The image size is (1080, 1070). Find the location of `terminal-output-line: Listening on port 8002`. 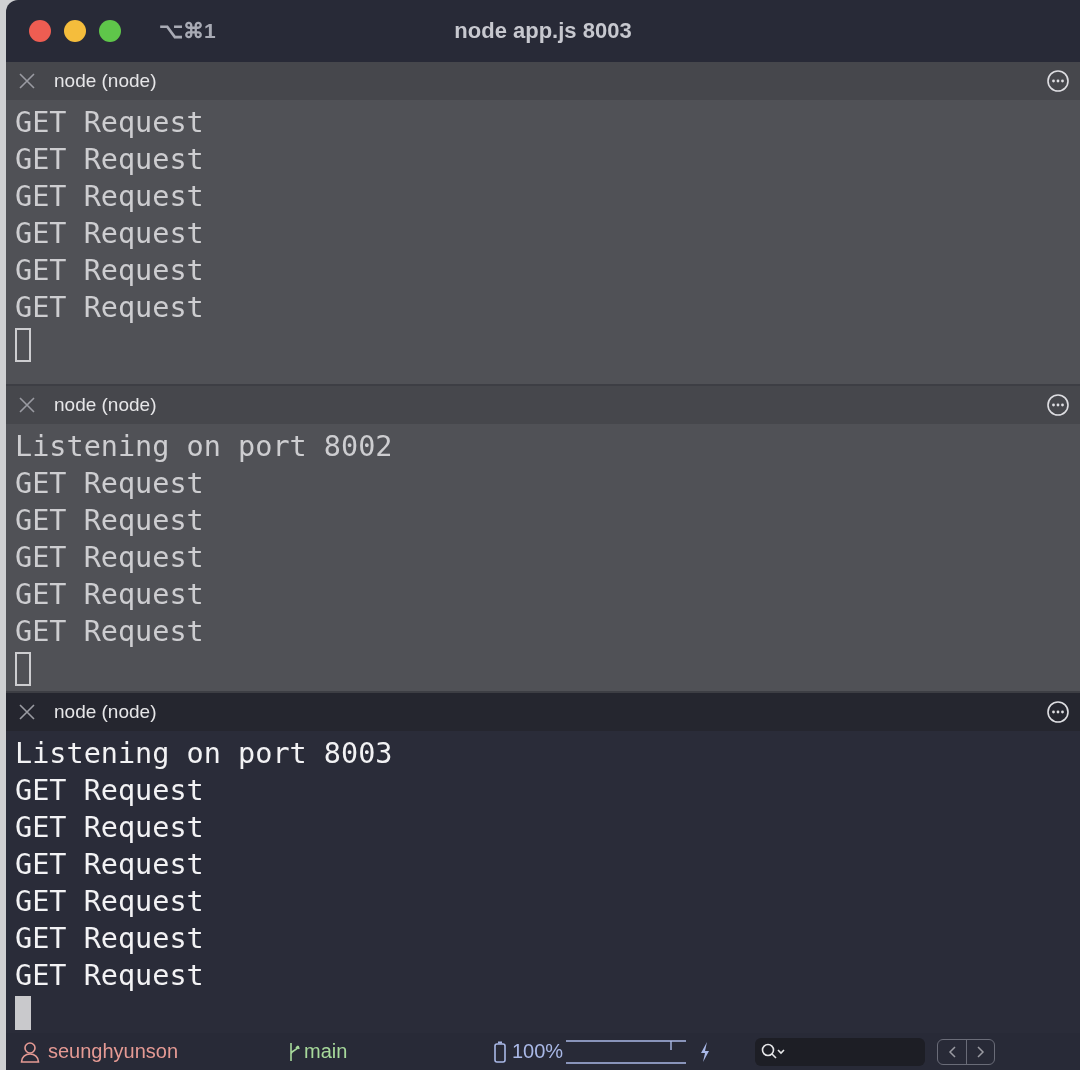

terminal-output-line: Listening on port 8002 is located at coordinates (204, 447).